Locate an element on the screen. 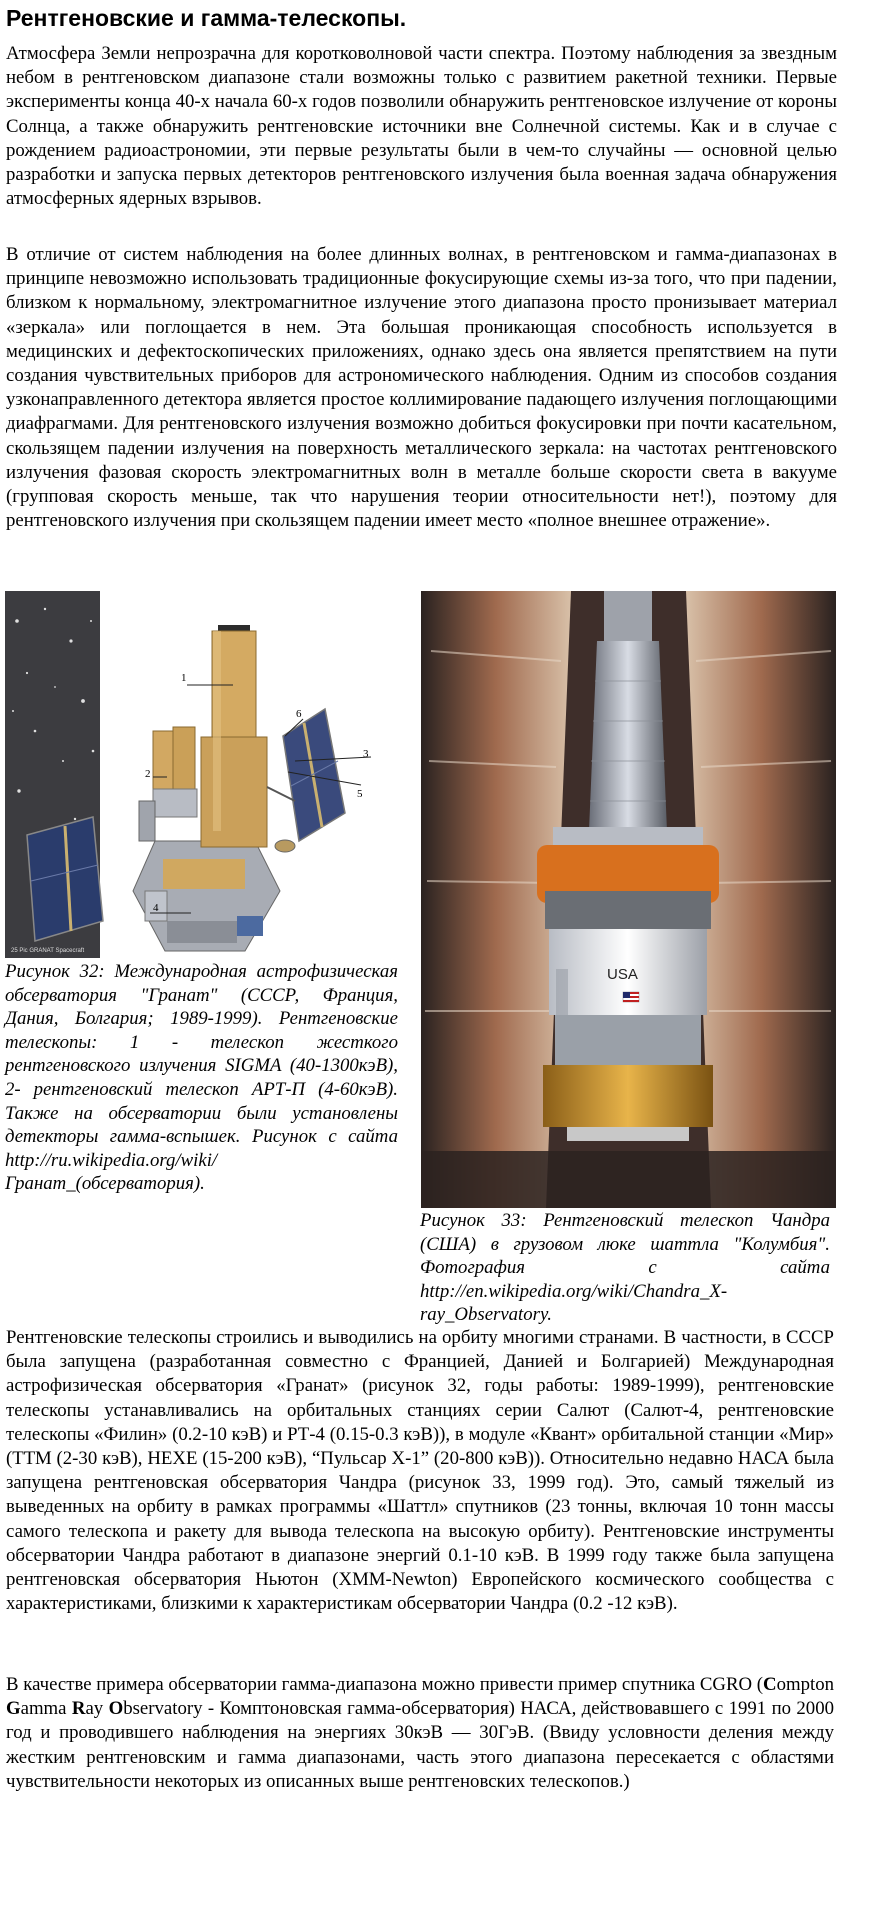  art-p-telescope is located at coordinates (168, 784).